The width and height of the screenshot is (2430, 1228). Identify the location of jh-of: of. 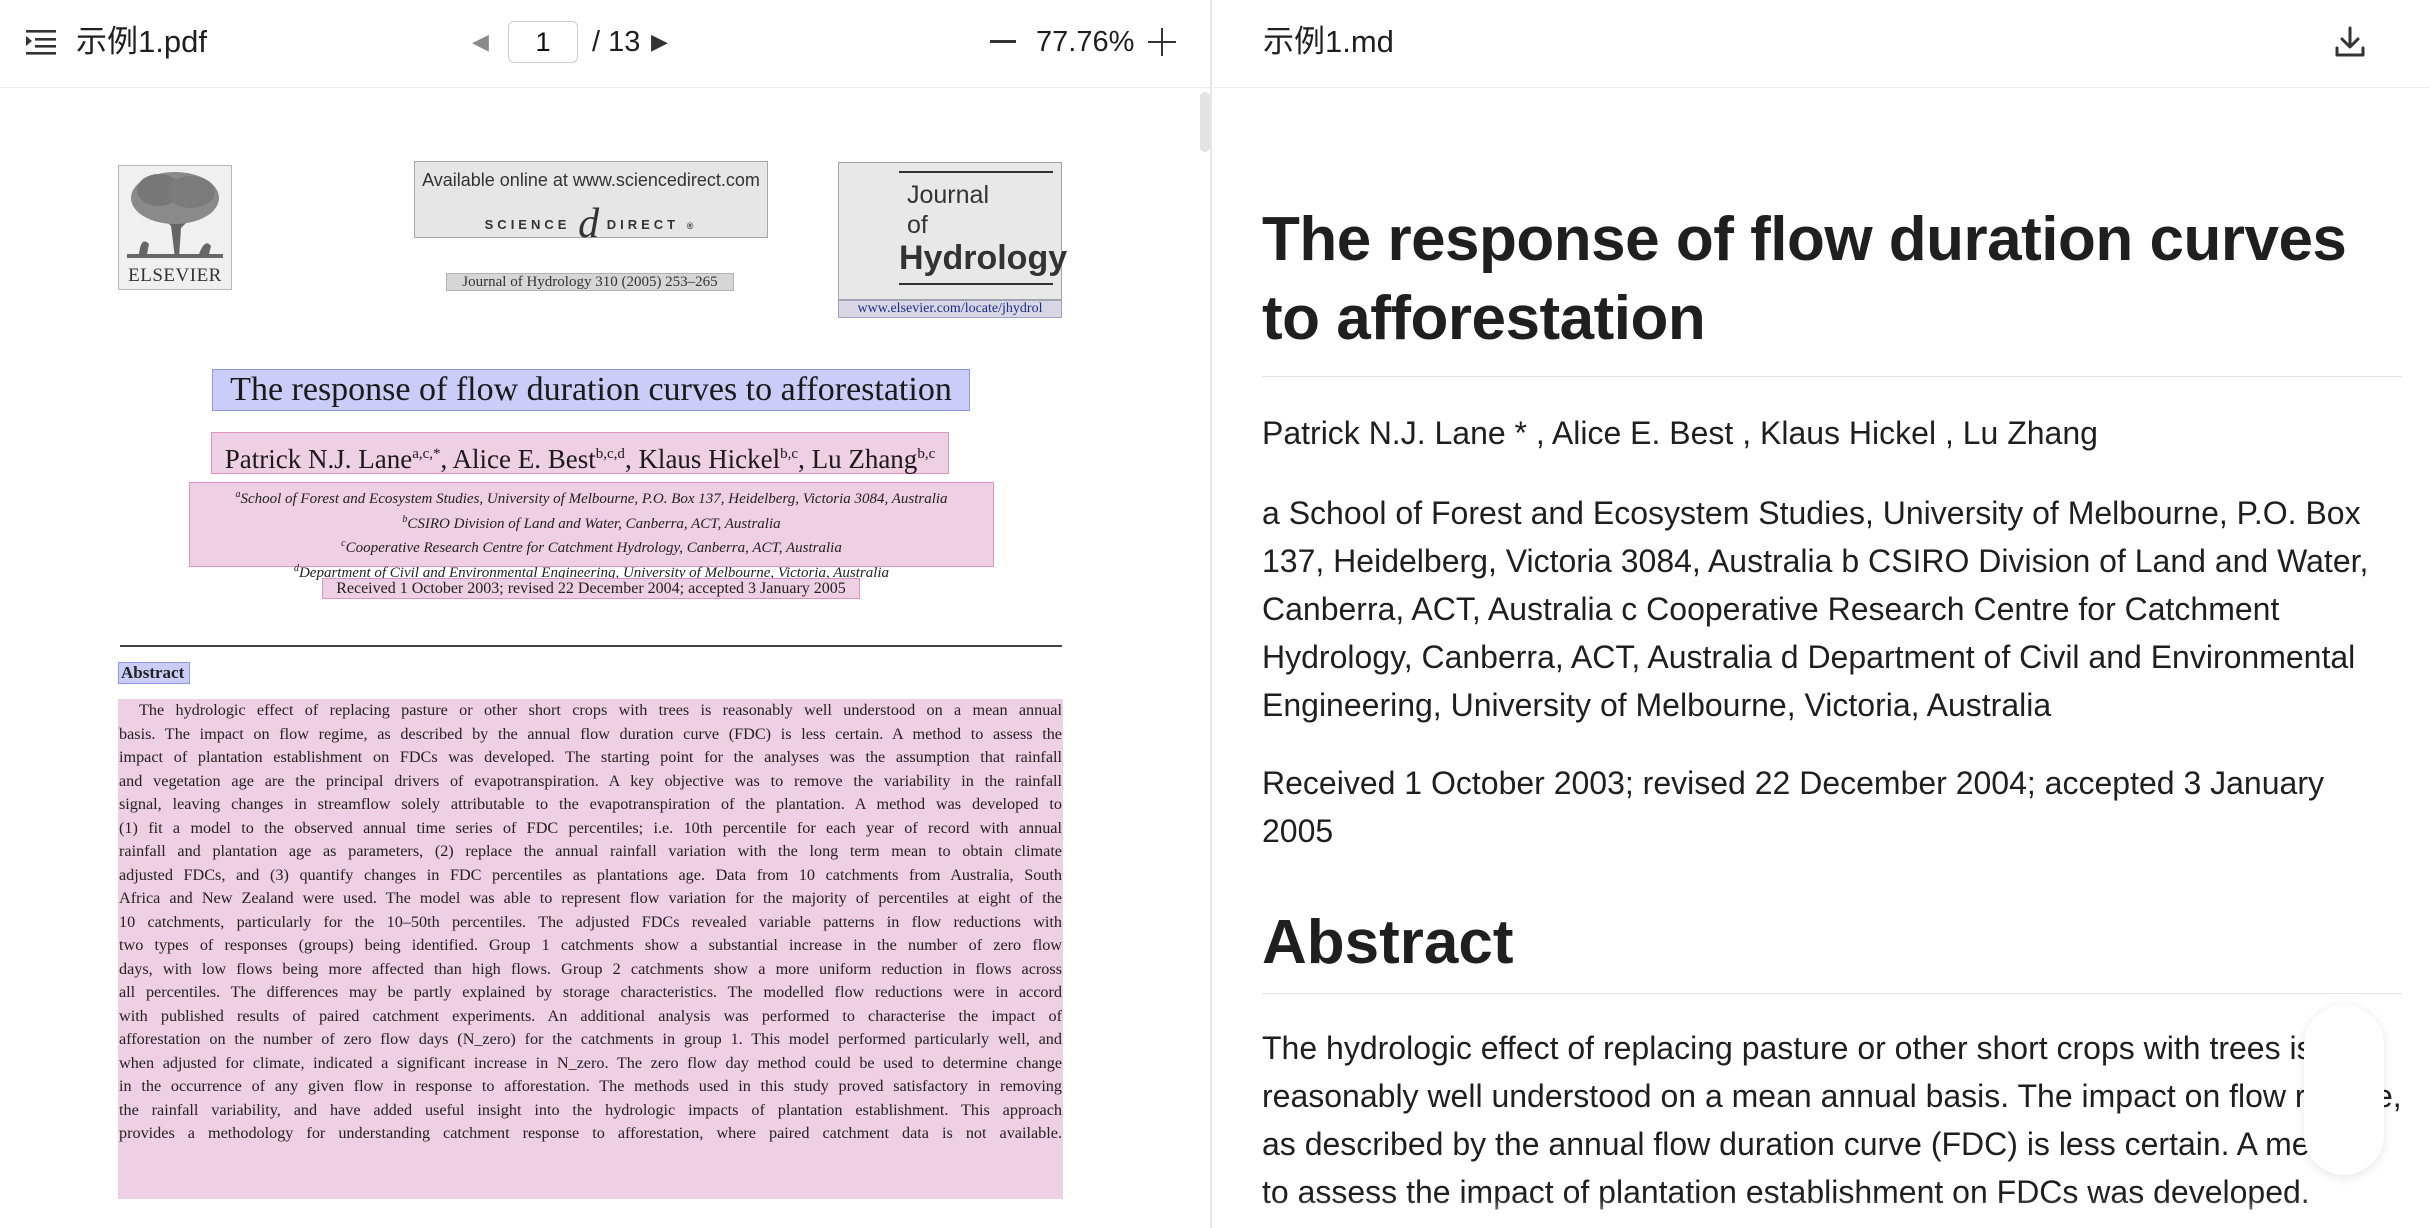
(917, 225).